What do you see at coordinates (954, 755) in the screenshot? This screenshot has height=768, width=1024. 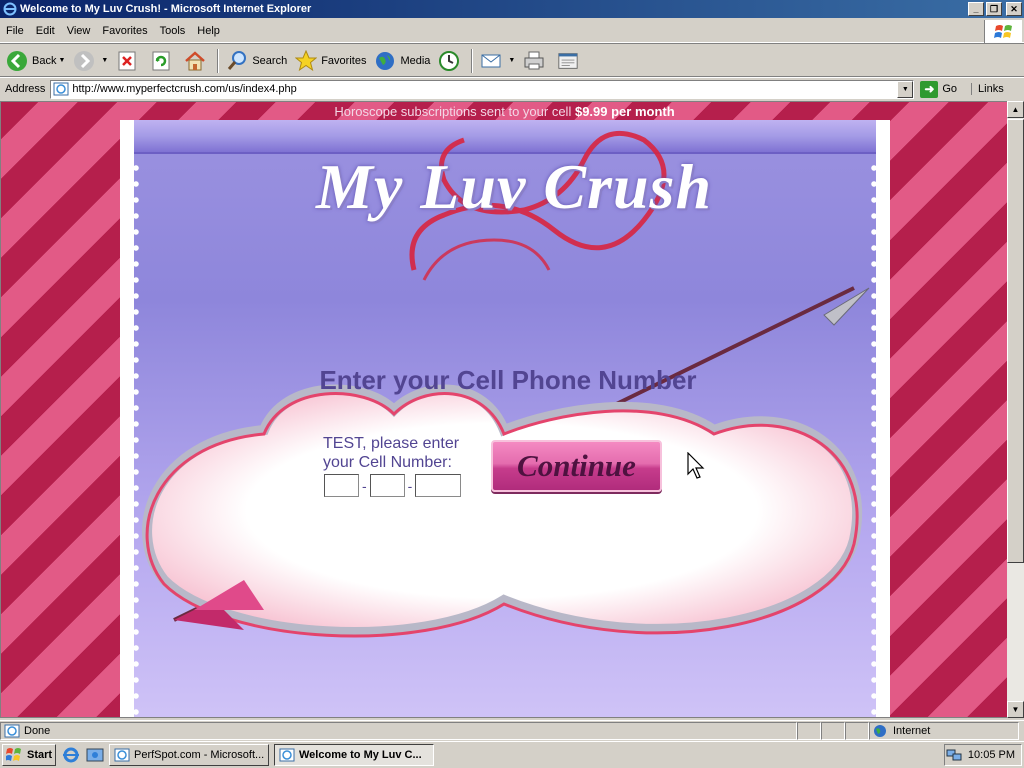 I see `network-icon` at bounding box center [954, 755].